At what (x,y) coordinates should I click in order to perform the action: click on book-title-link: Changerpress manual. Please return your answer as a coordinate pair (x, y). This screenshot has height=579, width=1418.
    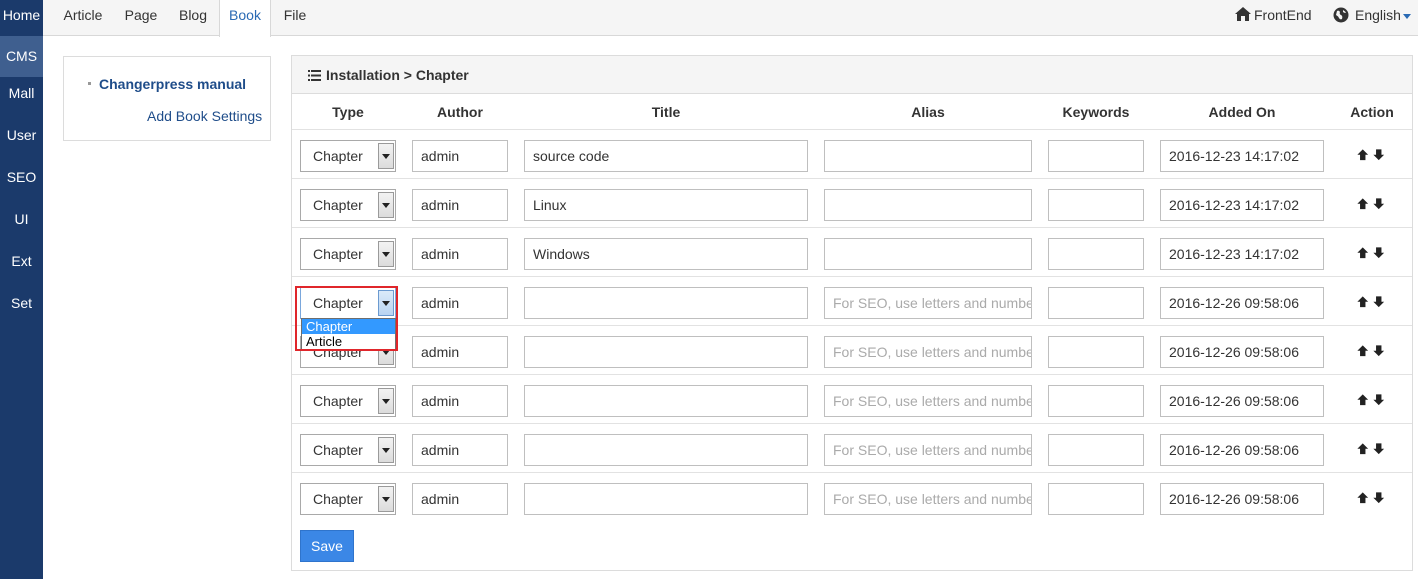
    Looking at the image, I should click on (172, 84).